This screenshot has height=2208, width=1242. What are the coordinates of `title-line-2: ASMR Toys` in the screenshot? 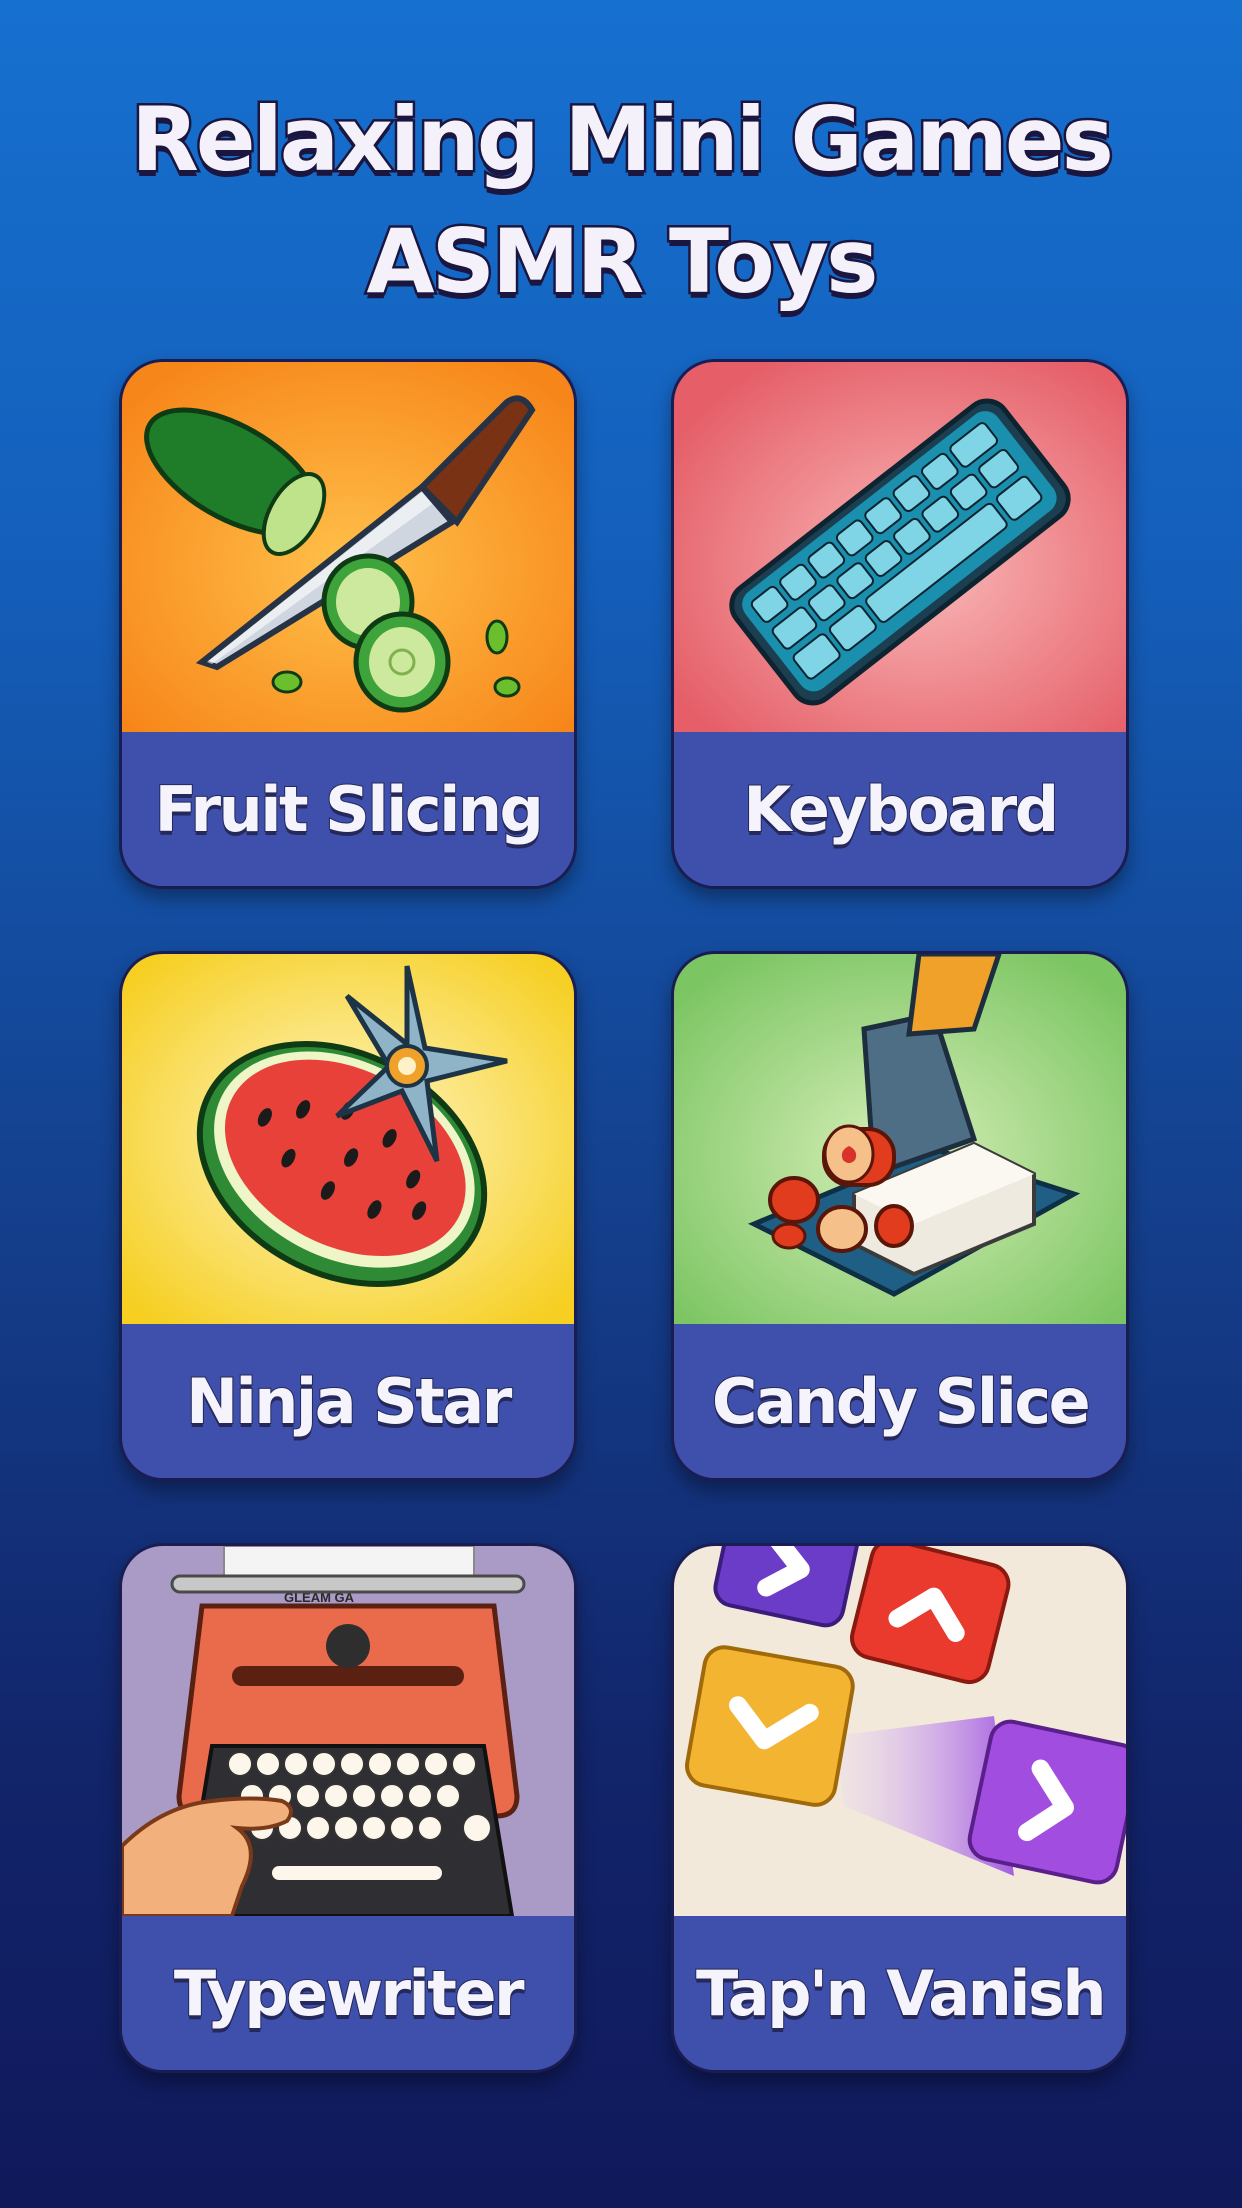 It's located at (622, 262).